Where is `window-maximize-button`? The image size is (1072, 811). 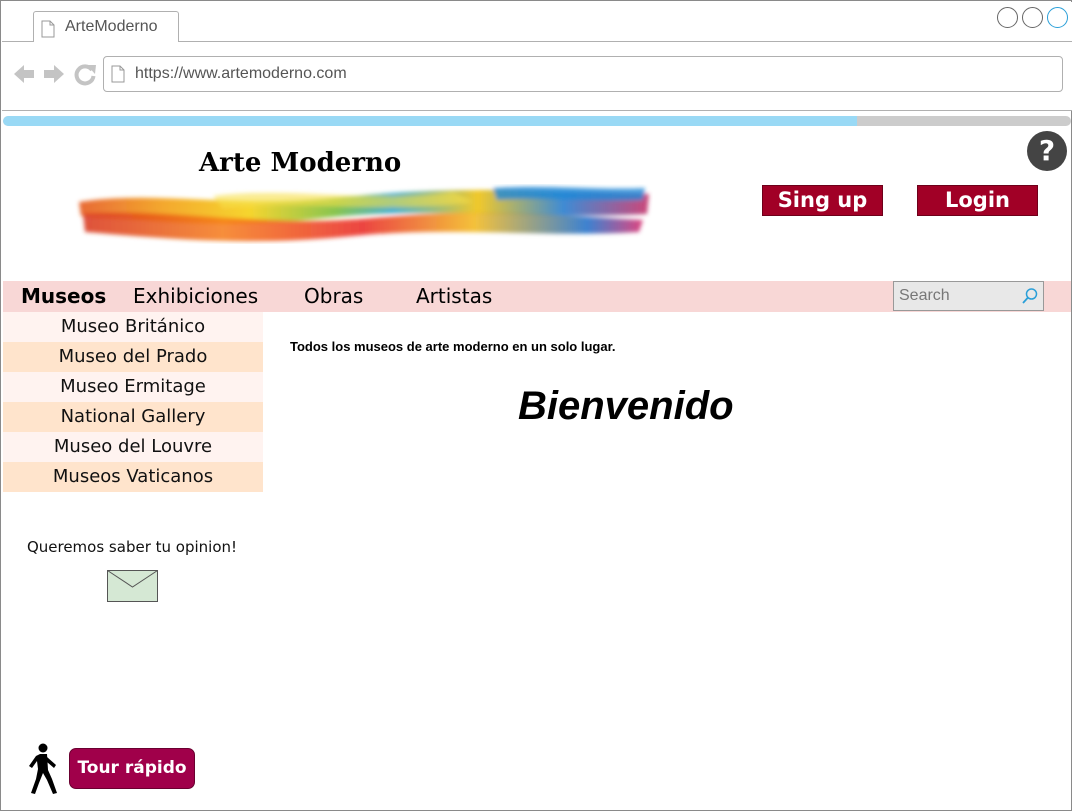
window-maximize-button is located at coordinates (1032, 17).